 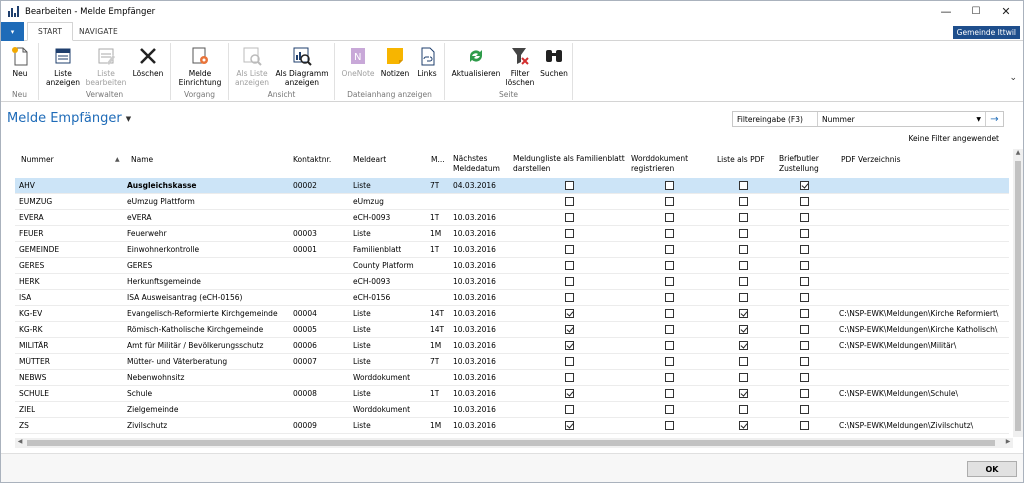 I want to click on cell-kontaktnr: 00007, so click(x=305, y=361).